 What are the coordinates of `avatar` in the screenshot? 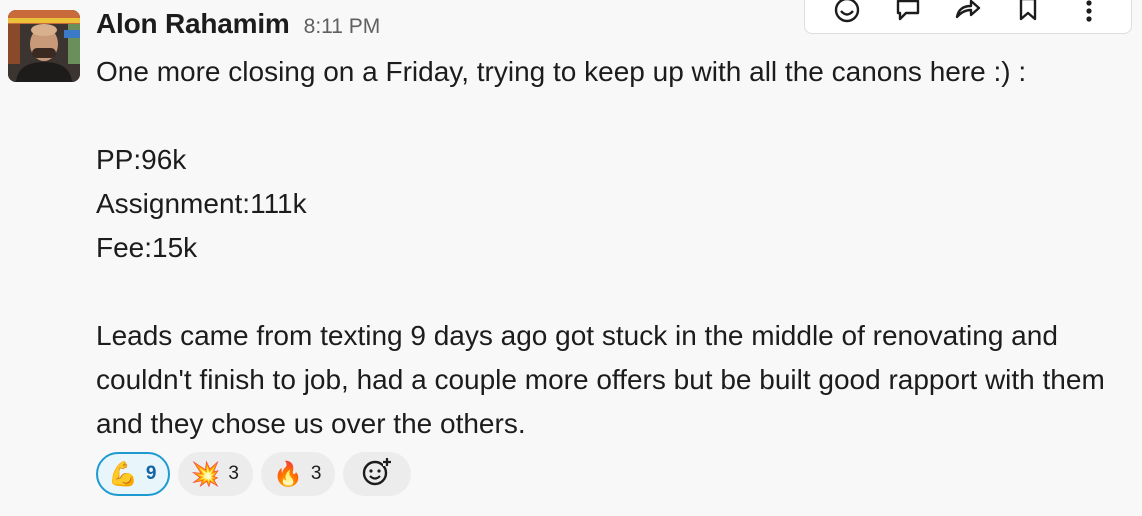 It's located at (44, 46).